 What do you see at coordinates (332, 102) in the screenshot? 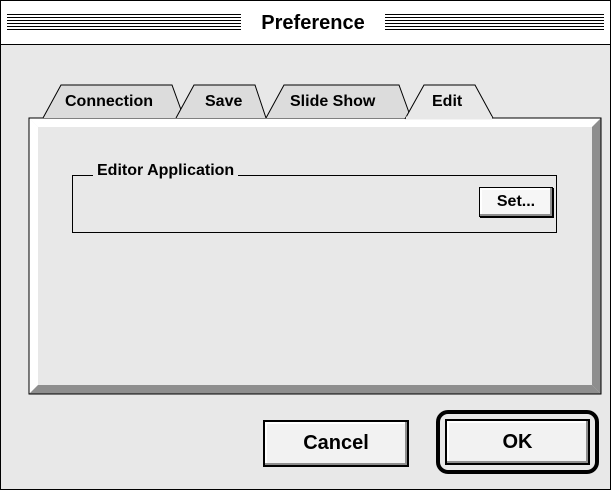
I see `tab-slide-show: Slide Show` at bounding box center [332, 102].